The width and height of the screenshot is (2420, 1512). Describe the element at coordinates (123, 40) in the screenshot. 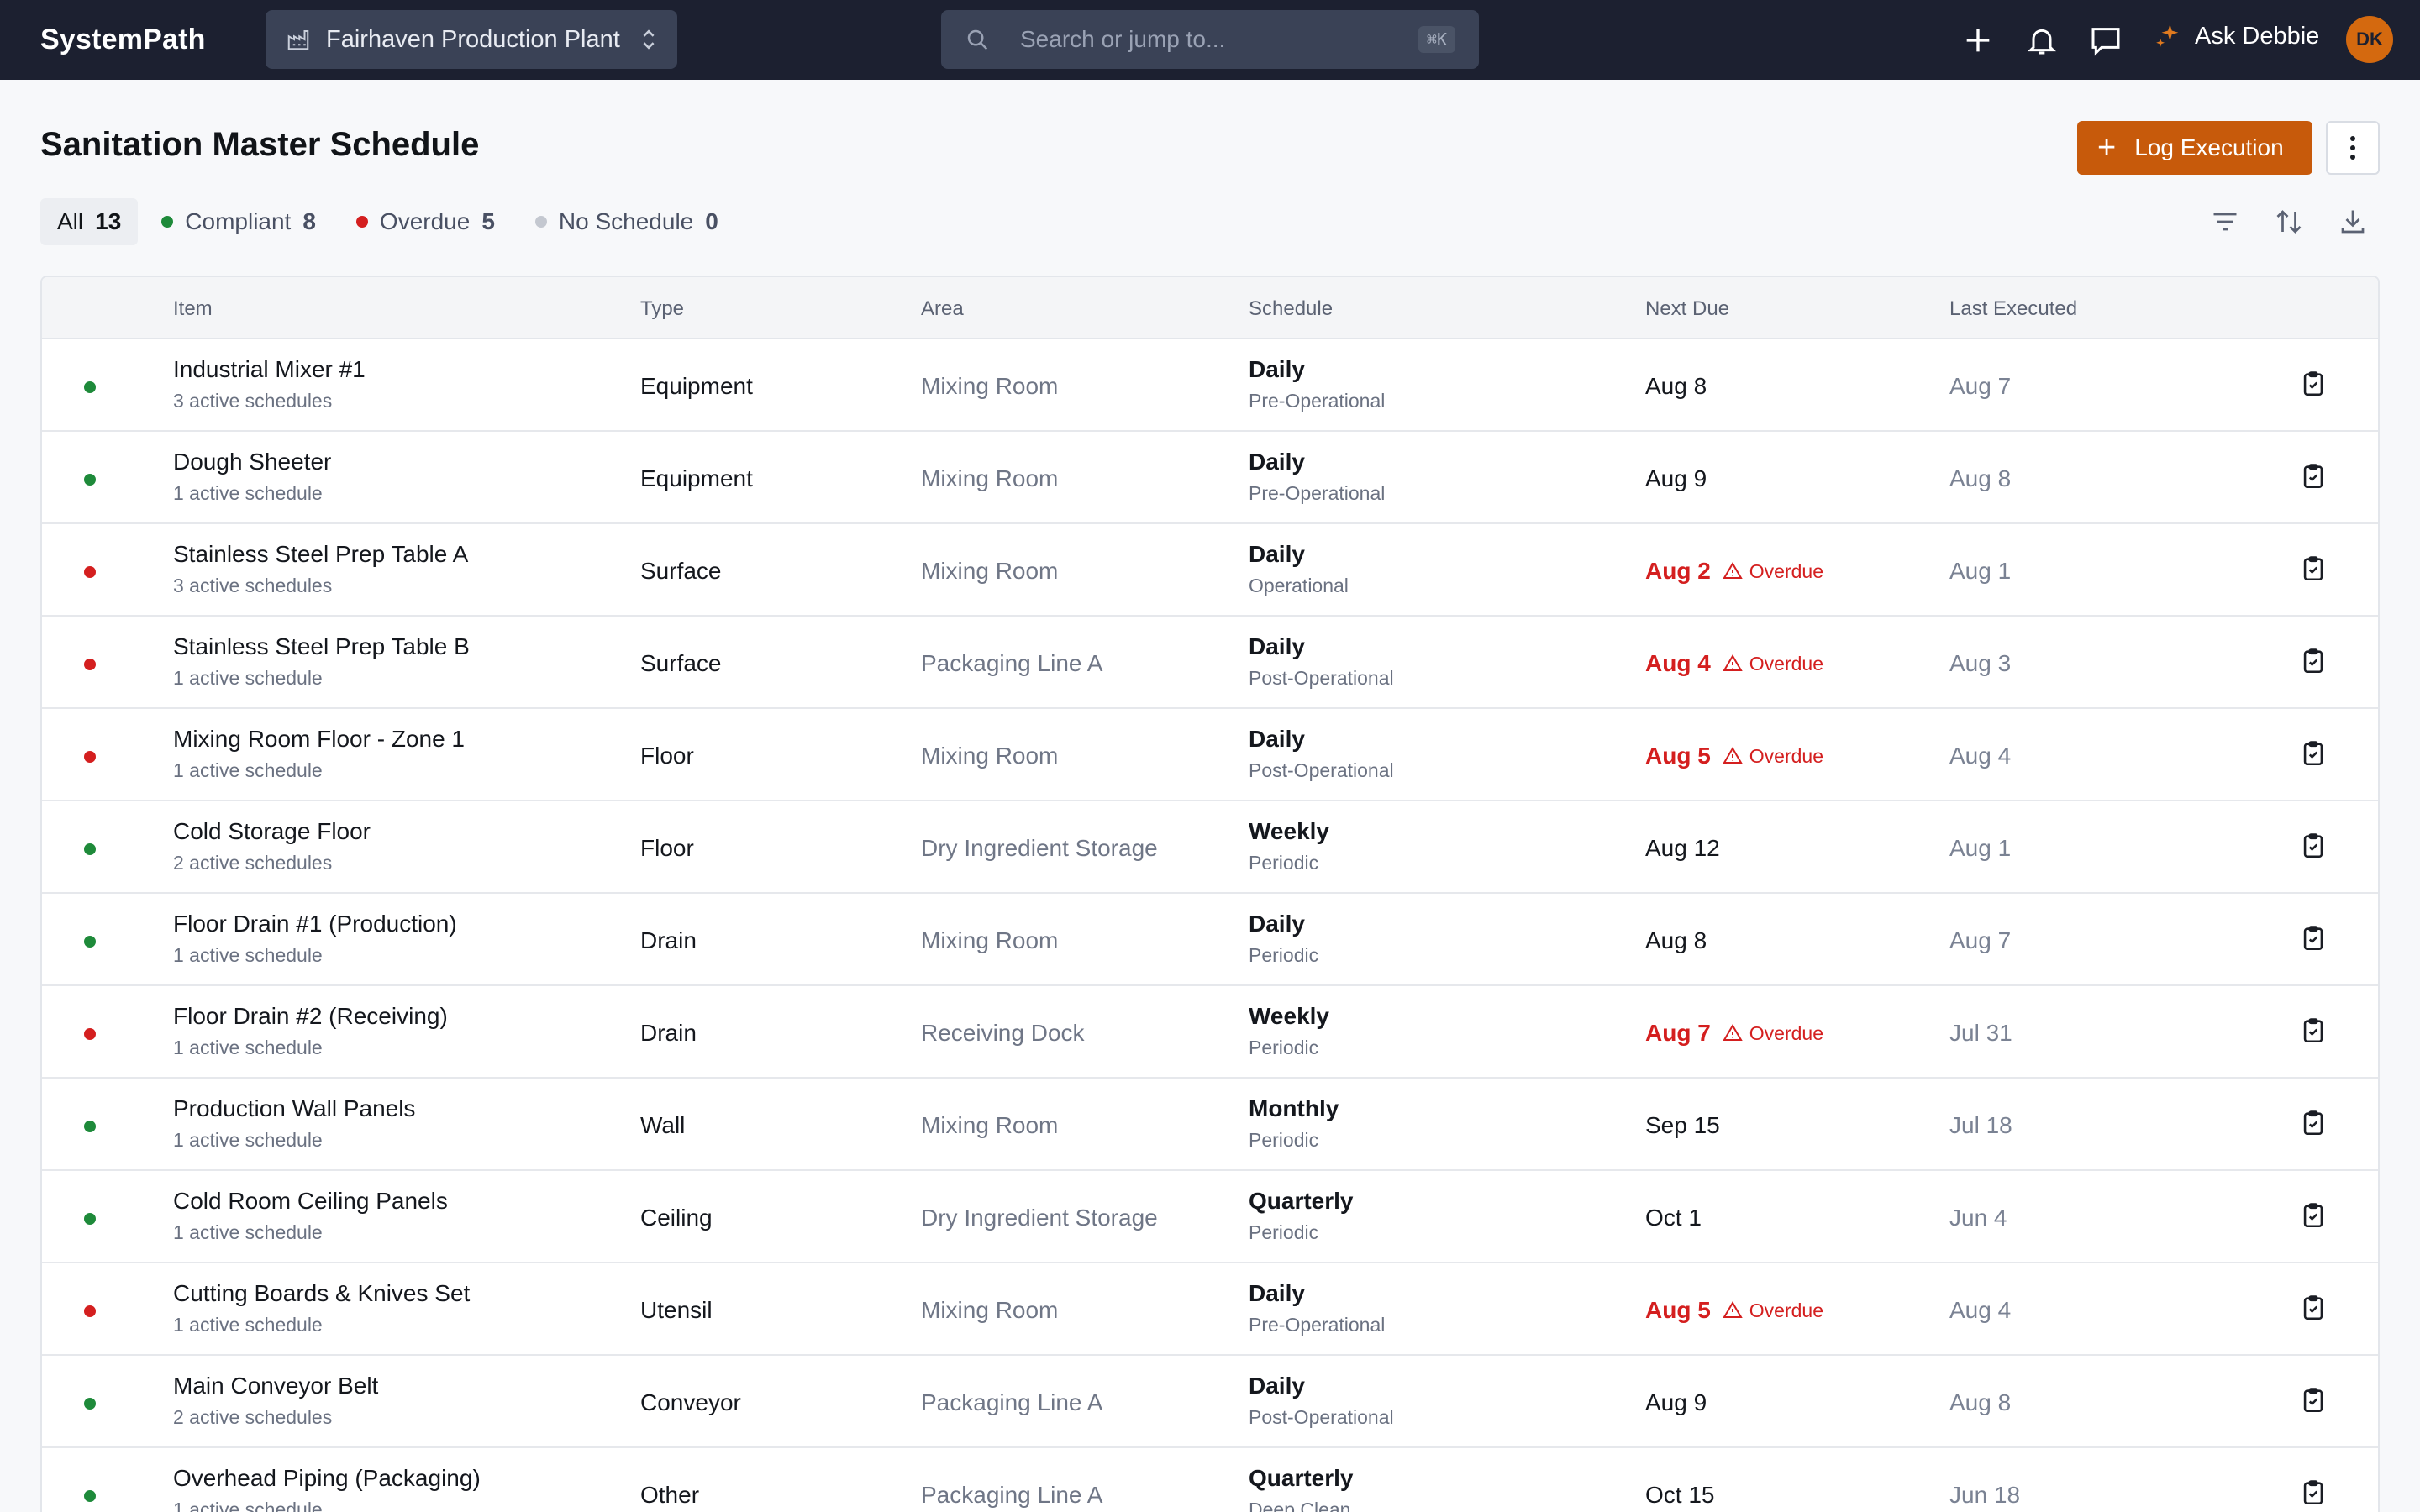

I see `app-logo: SystemPath` at that location.